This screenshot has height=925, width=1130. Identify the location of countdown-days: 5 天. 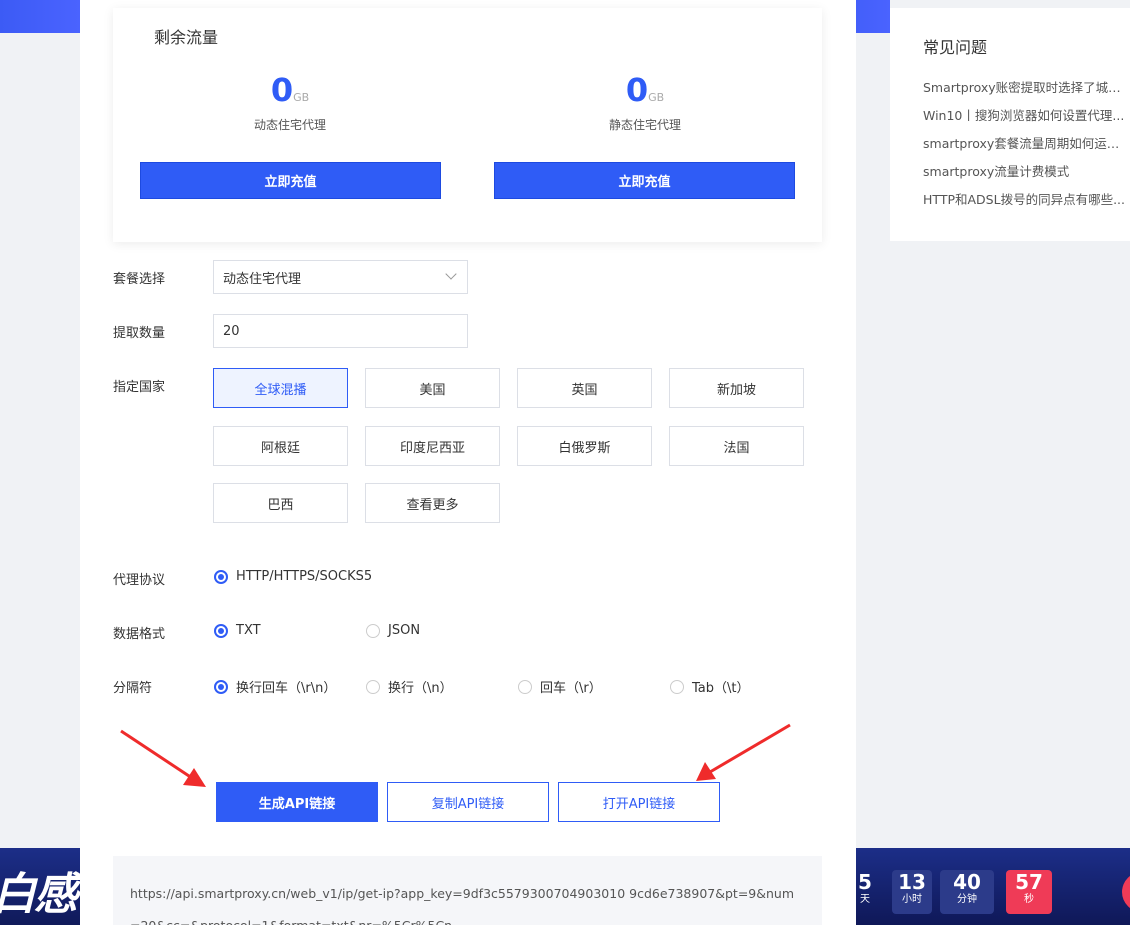
(865, 892).